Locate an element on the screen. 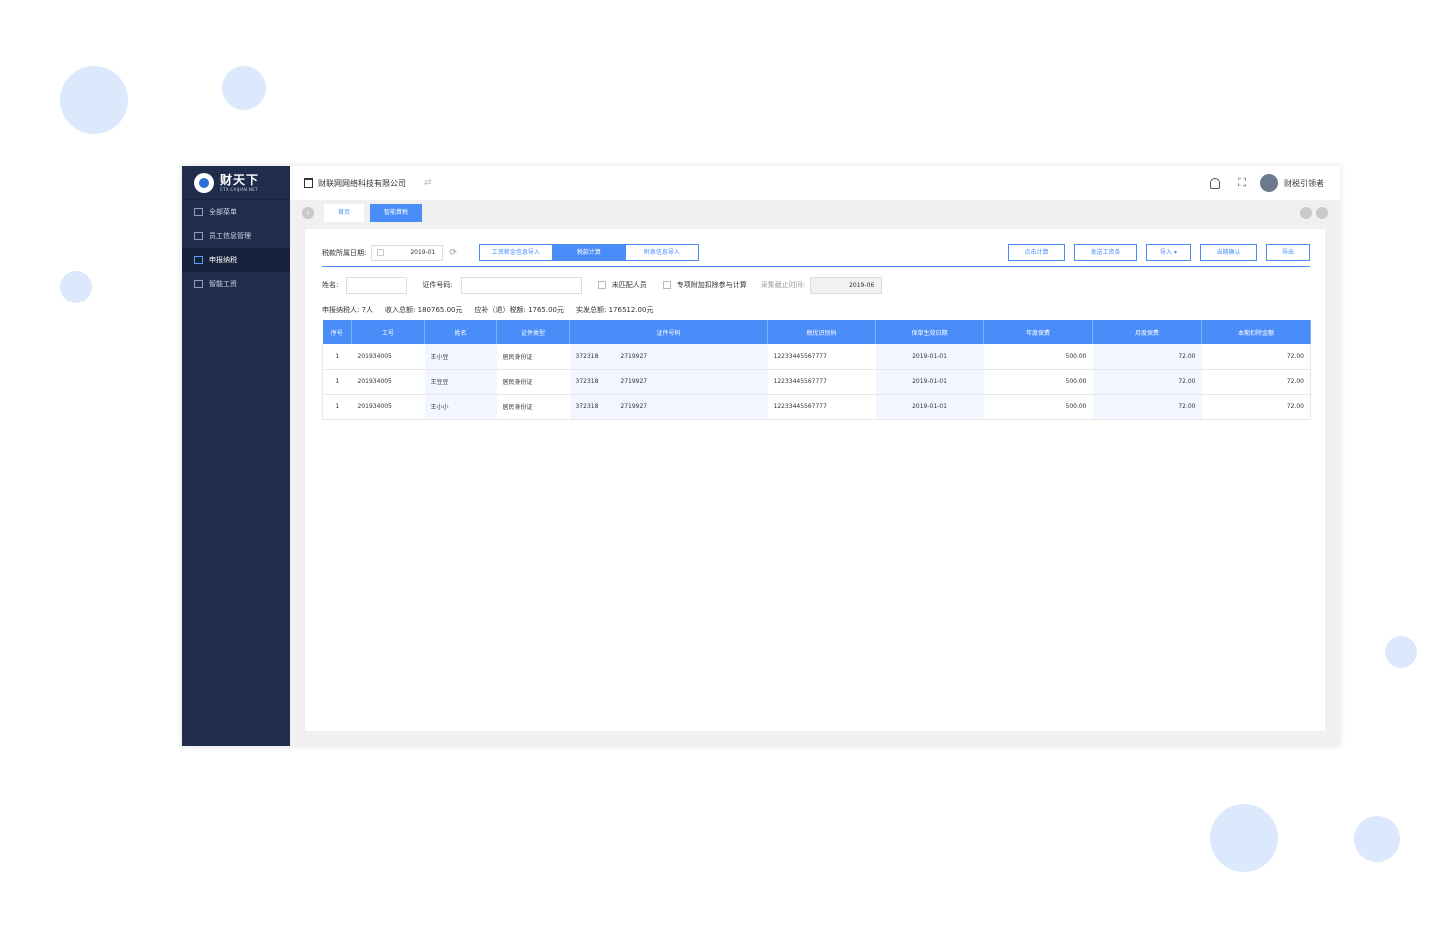 This screenshot has width=1440, height=932. calculate-button: 点击计算 is located at coordinates (1036, 252).